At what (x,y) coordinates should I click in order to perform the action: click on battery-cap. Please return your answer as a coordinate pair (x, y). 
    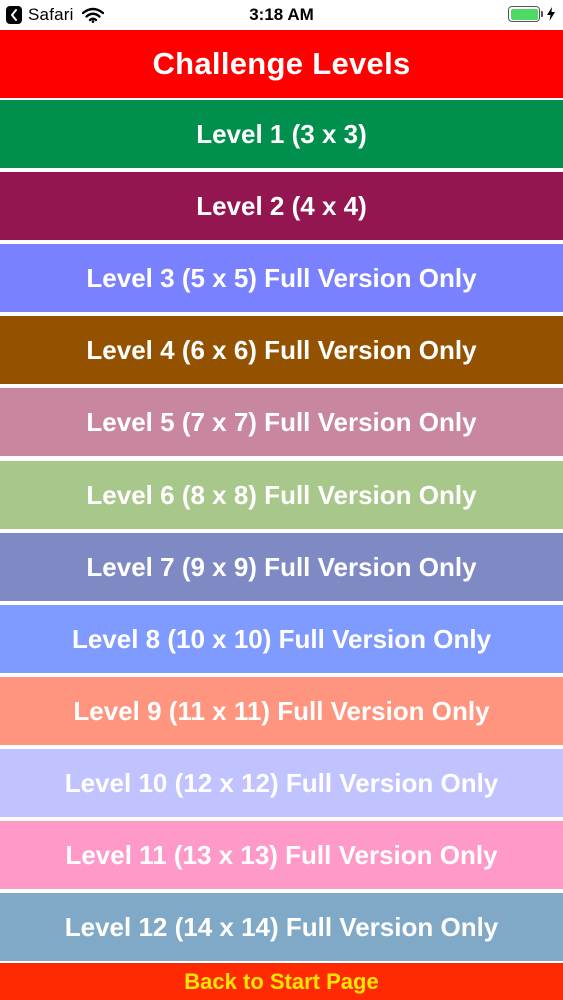
    Looking at the image, I should click on (542, 14).